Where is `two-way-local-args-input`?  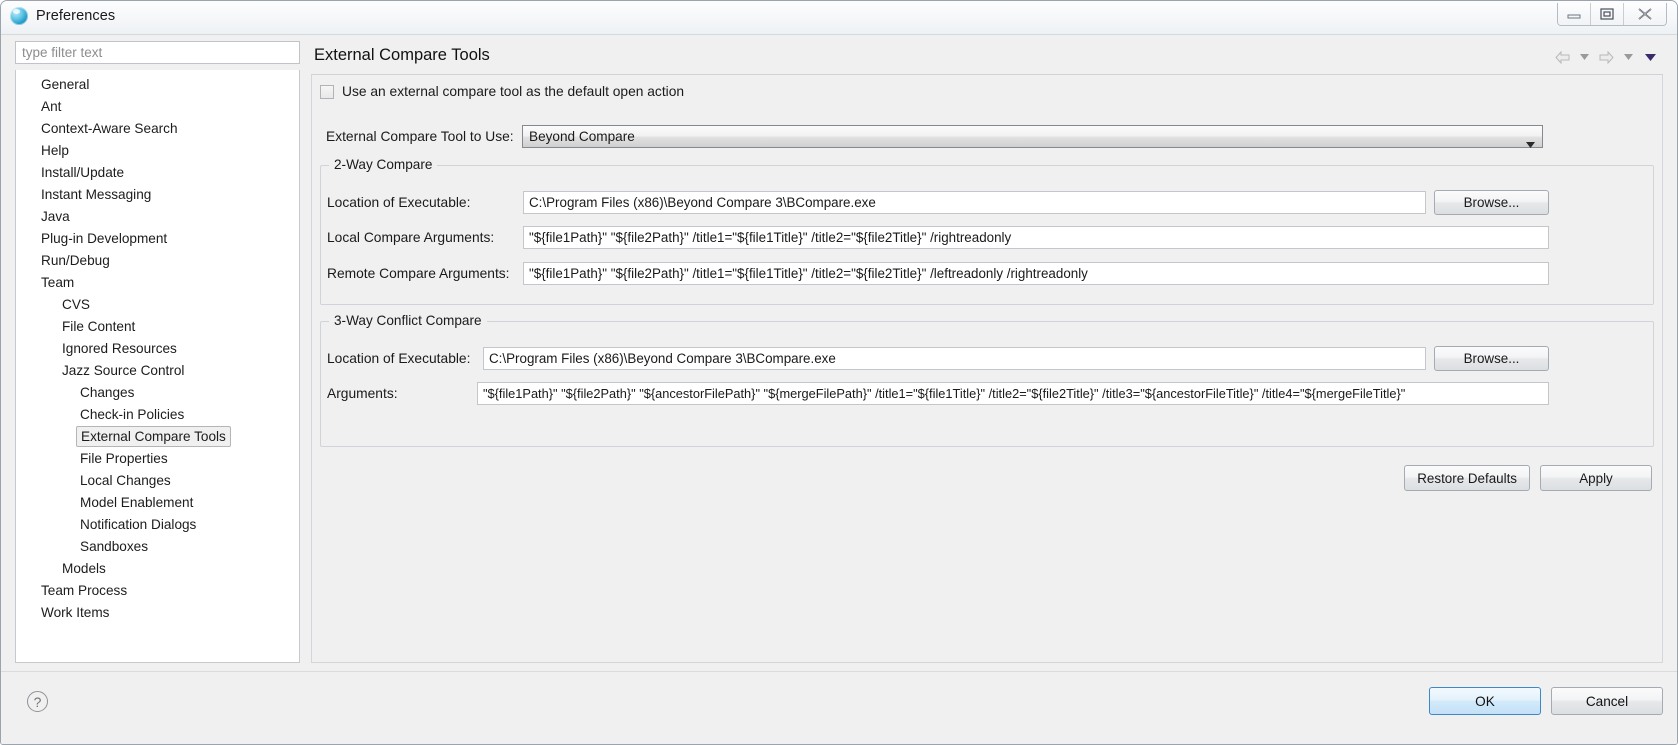 two-way-local-args-input is located at coordinates (1036, 237).